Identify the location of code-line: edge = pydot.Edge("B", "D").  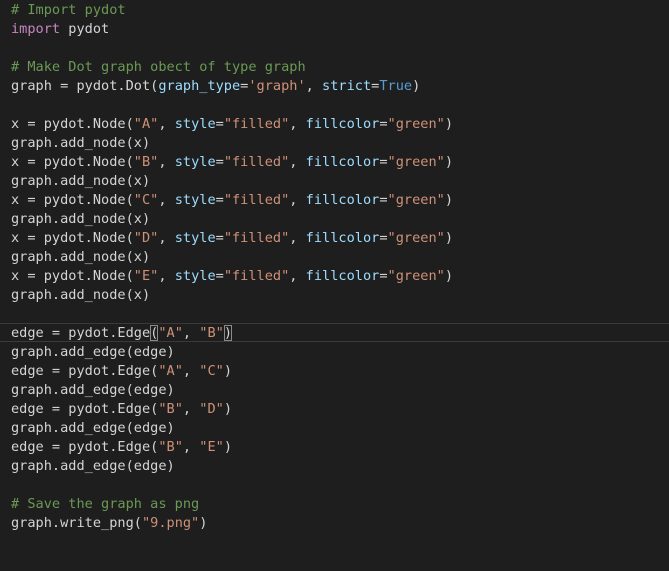
(121, 409).